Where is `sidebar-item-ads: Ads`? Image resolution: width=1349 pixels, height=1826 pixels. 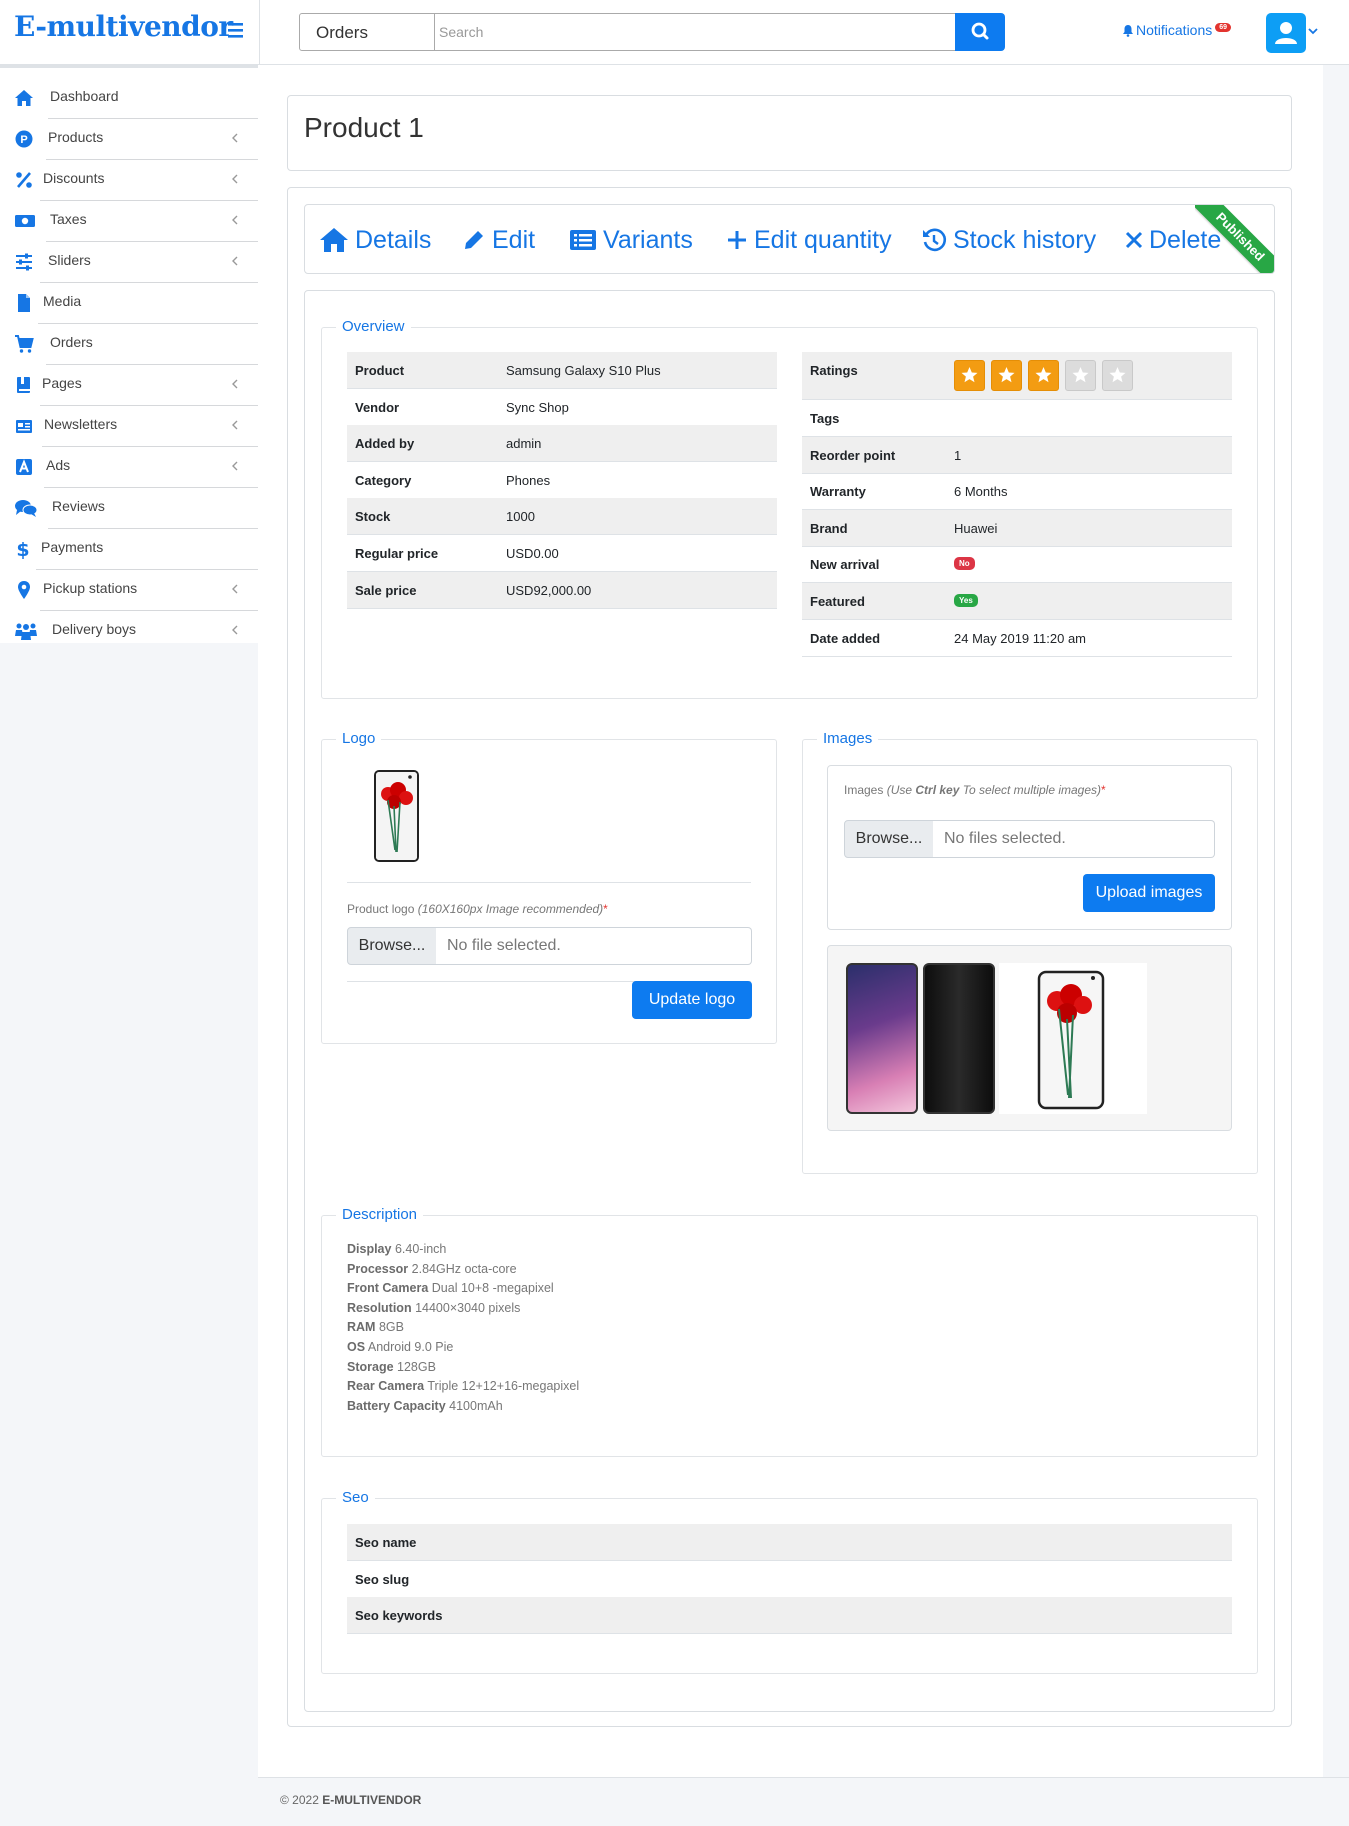
sidebar-item-ads: Ads is located at coordinates (130, 466).